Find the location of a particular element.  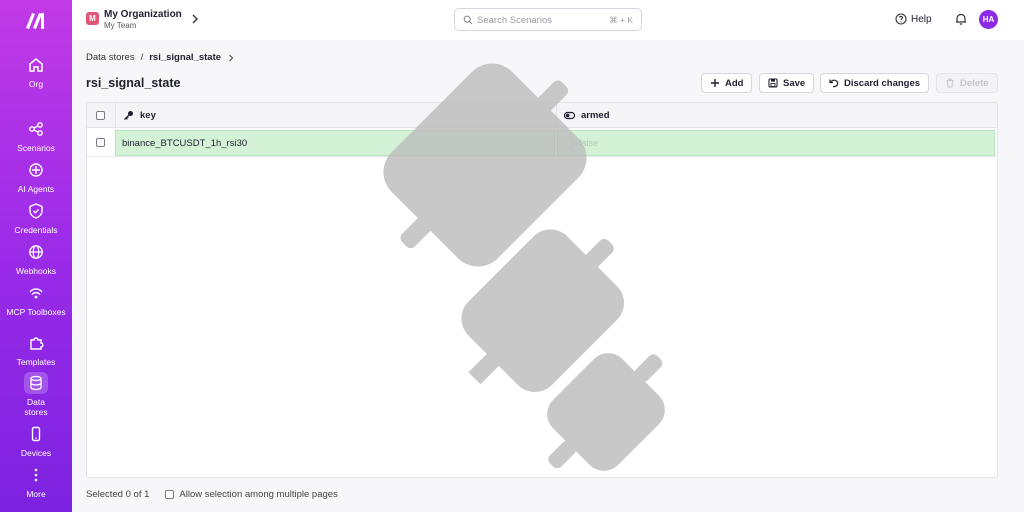

user-avatar: HA is located at coordinates (988, 19).